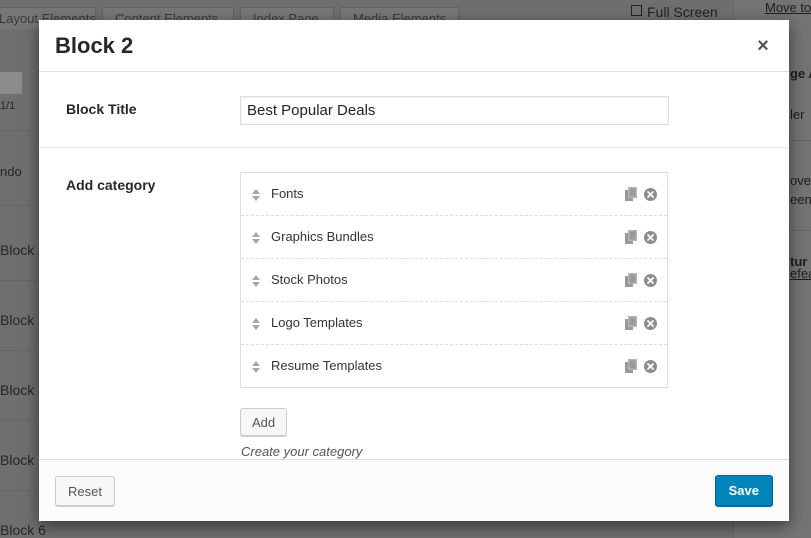 The height and width of the screenshot is (538, 811). I want to click on category-item-label: Graphics Bundles, so click(322, 236).